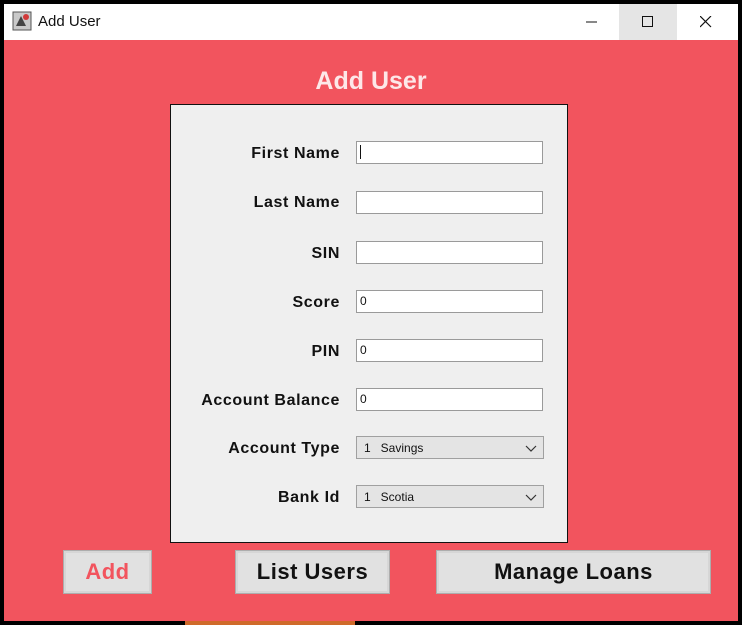 The width and height of the screenshot is (742, 625). I want to click on bank-id-value: 1 Scotia, so click(389, 497).